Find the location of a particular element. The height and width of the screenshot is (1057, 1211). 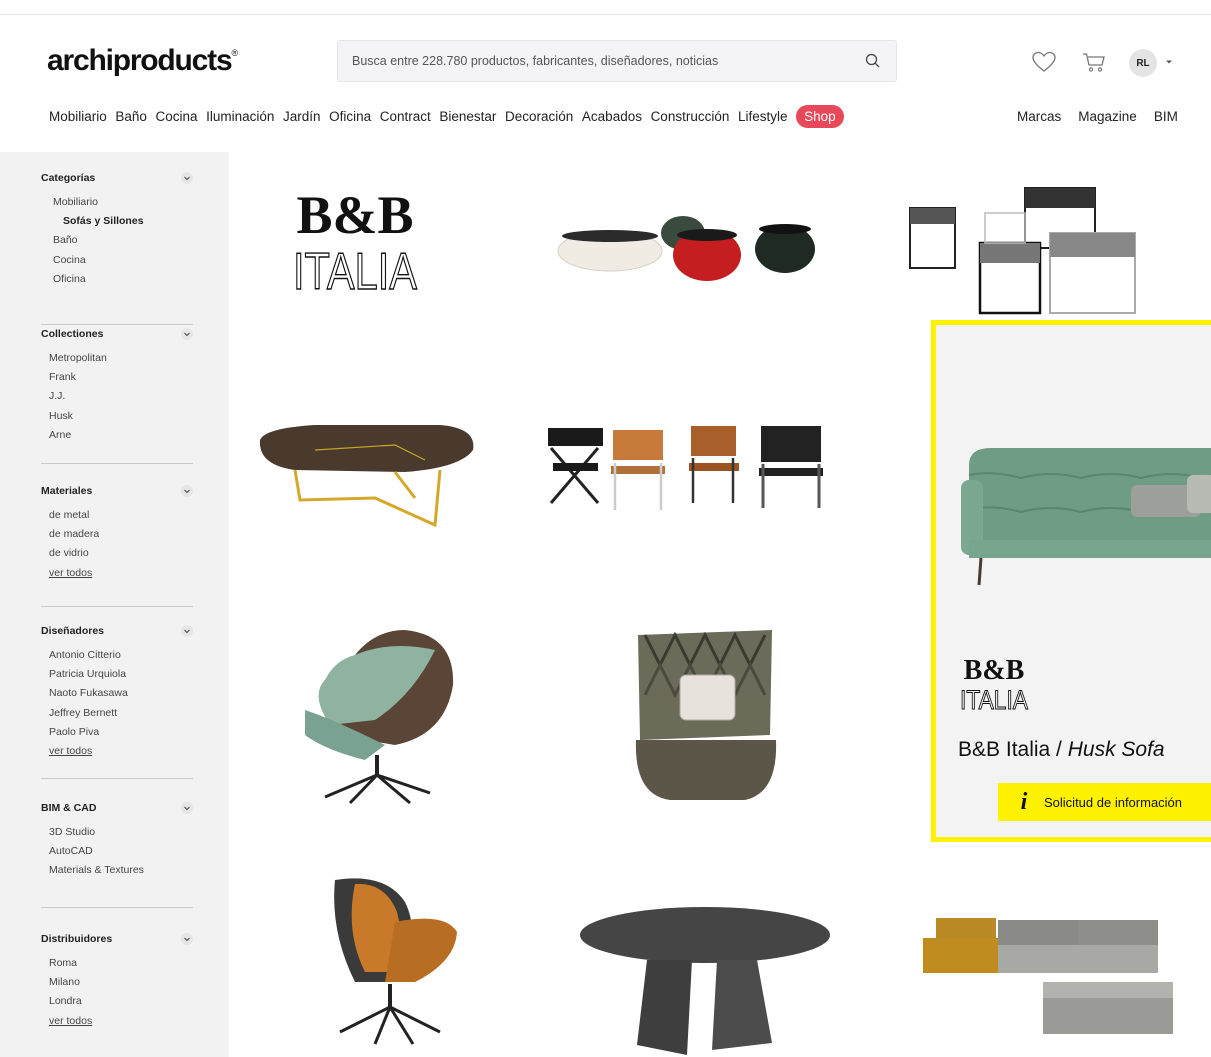

filter-option: Roma is located at coordinates (117, 965).